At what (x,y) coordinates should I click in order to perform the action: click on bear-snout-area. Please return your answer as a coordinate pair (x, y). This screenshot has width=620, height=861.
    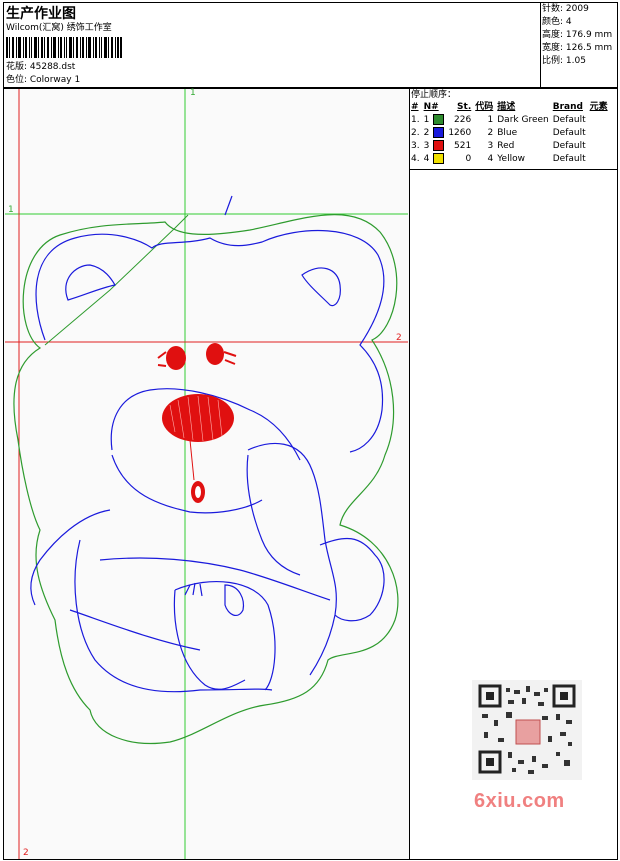
    Looking at the image, I should click on (187, 484).